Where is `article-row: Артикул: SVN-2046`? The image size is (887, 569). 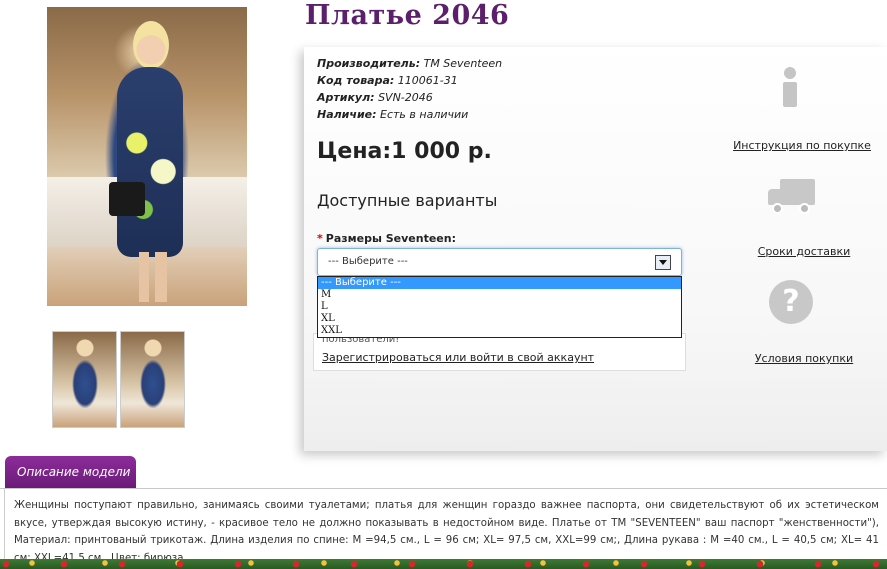 article-row: Артикул: SVN-2046 is located at coordinates (375, 97).